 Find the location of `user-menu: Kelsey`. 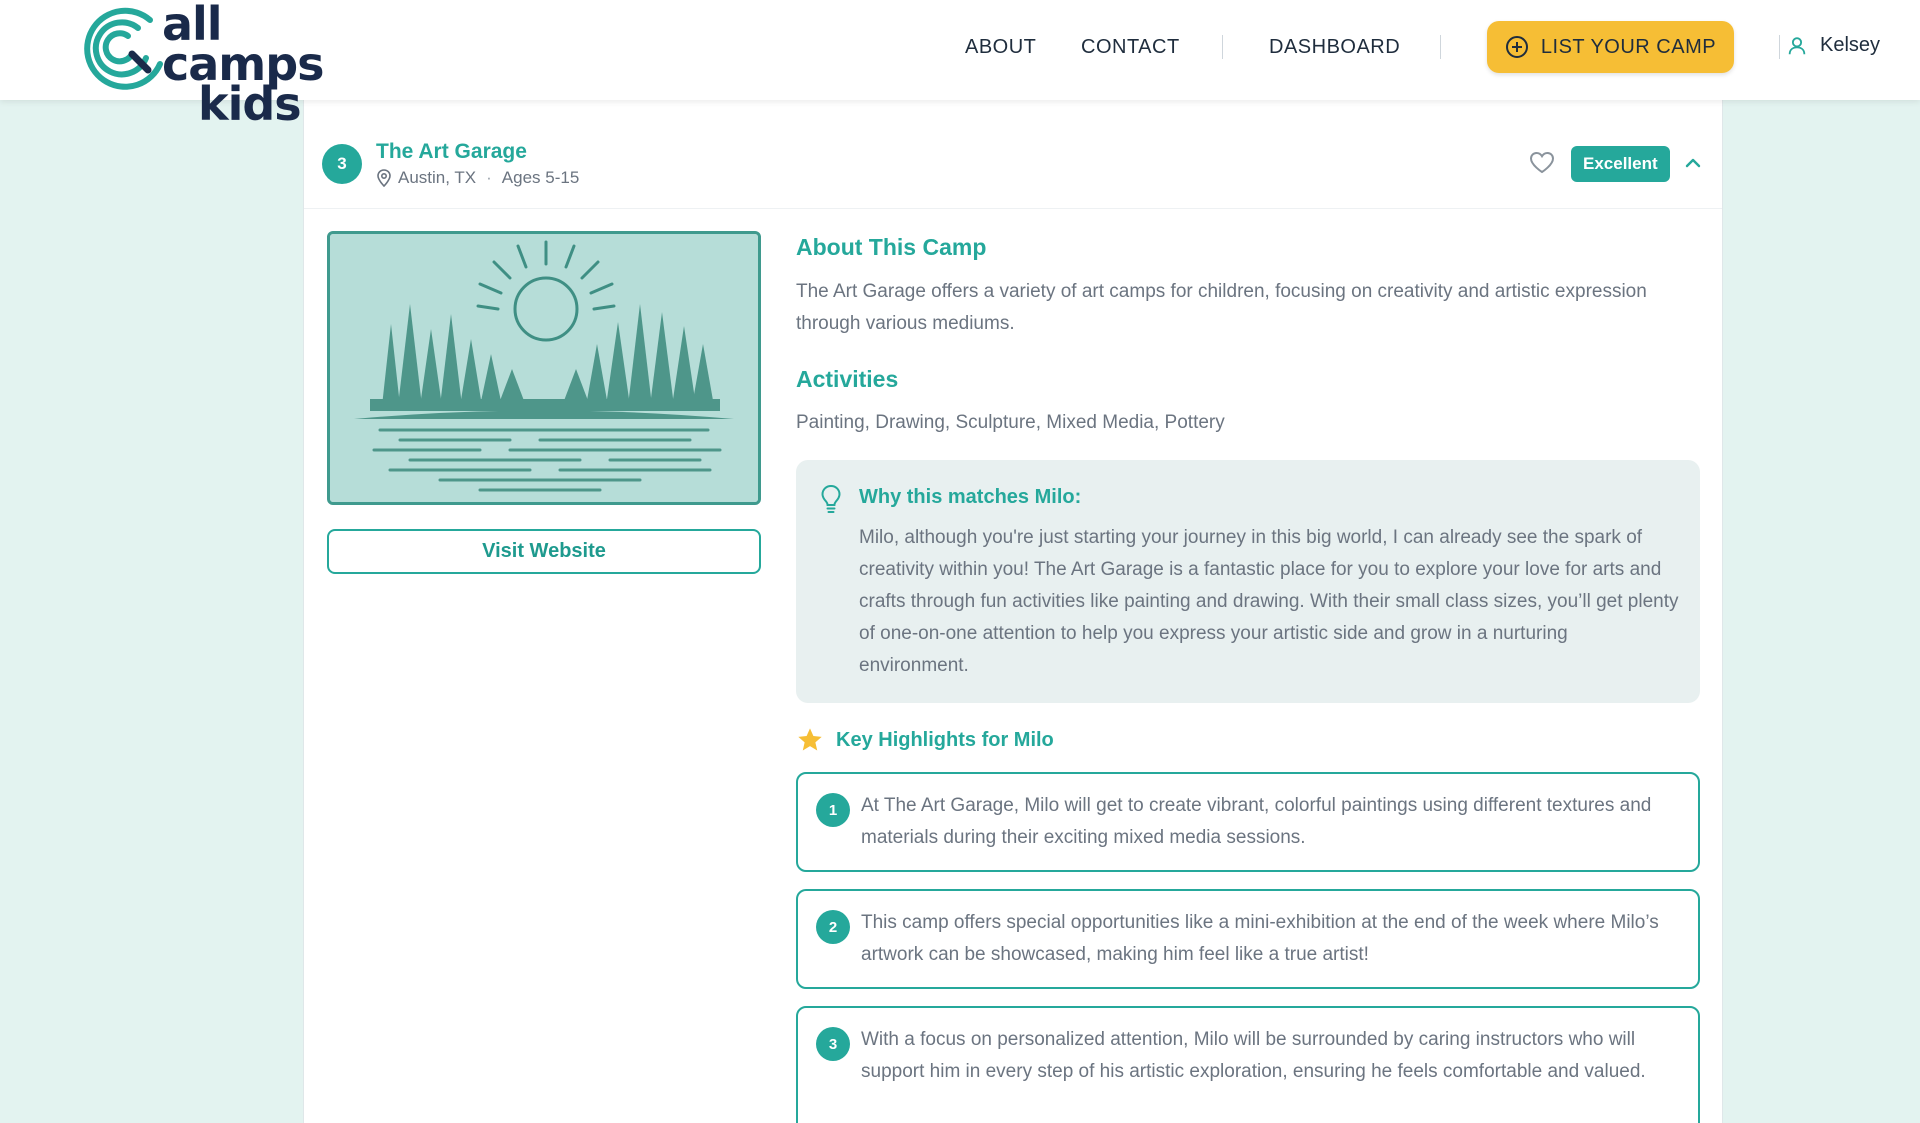

user-menu: Kelsey is located at coordinates (1831, 45).